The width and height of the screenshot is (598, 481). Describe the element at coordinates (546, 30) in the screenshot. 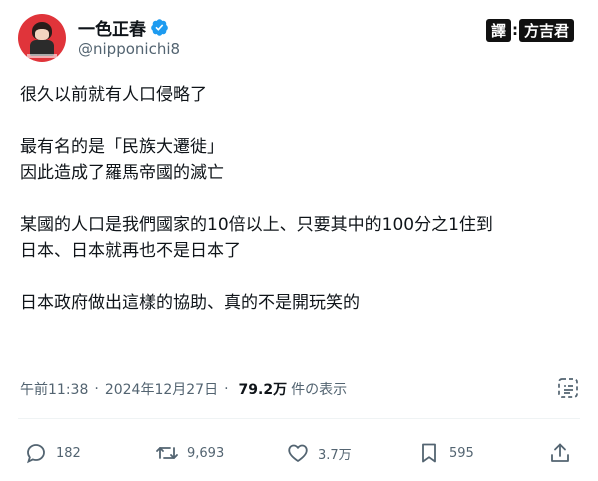

I see `watermark-translator: 方吉君` at that location.